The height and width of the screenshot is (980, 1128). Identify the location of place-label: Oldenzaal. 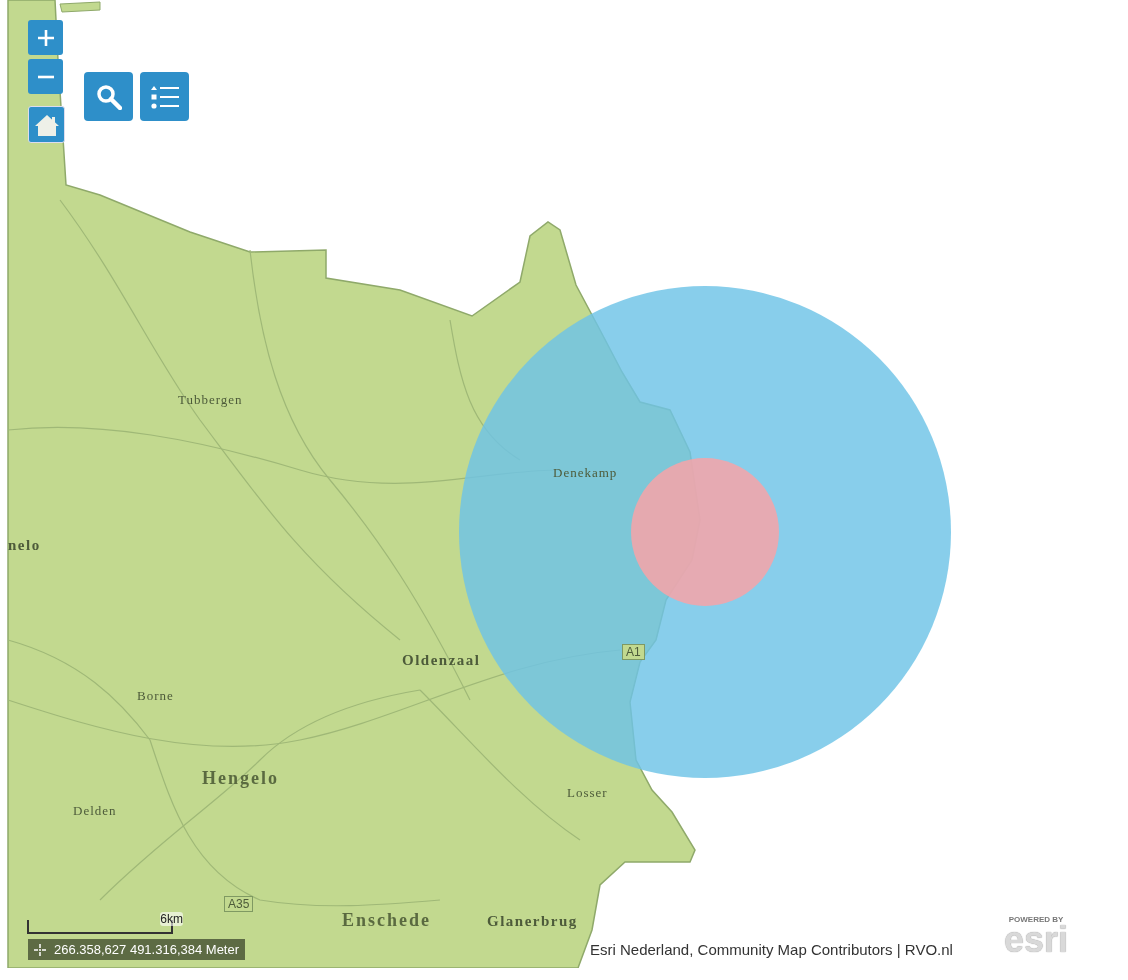
(441, 660).